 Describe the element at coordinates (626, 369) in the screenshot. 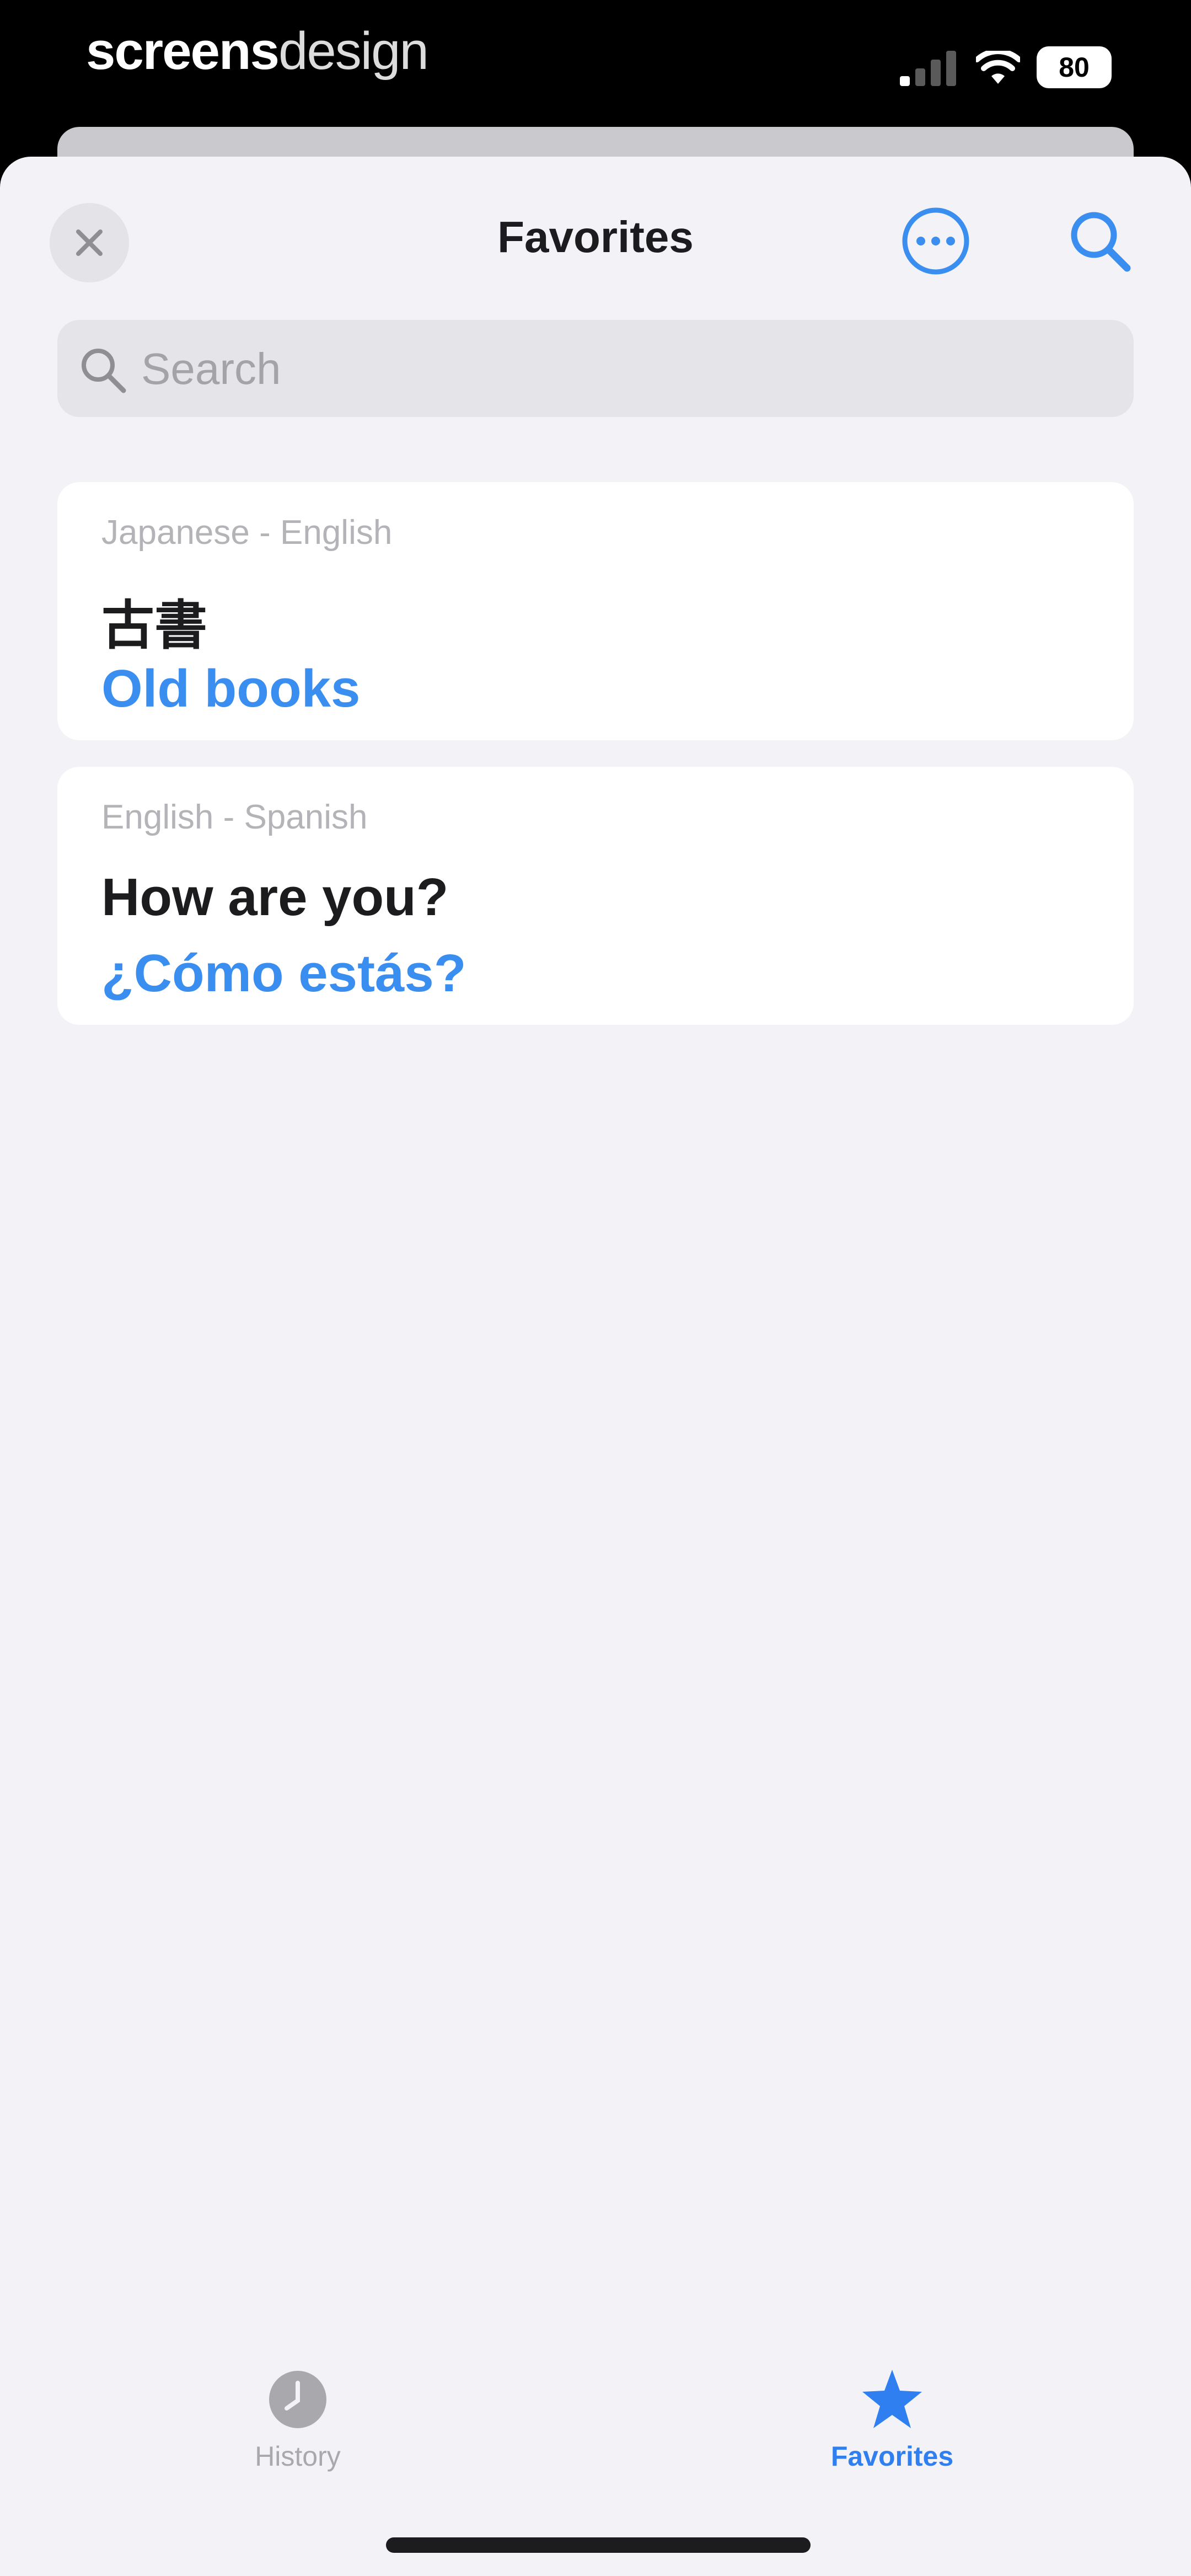

I see `search-input` at that location.